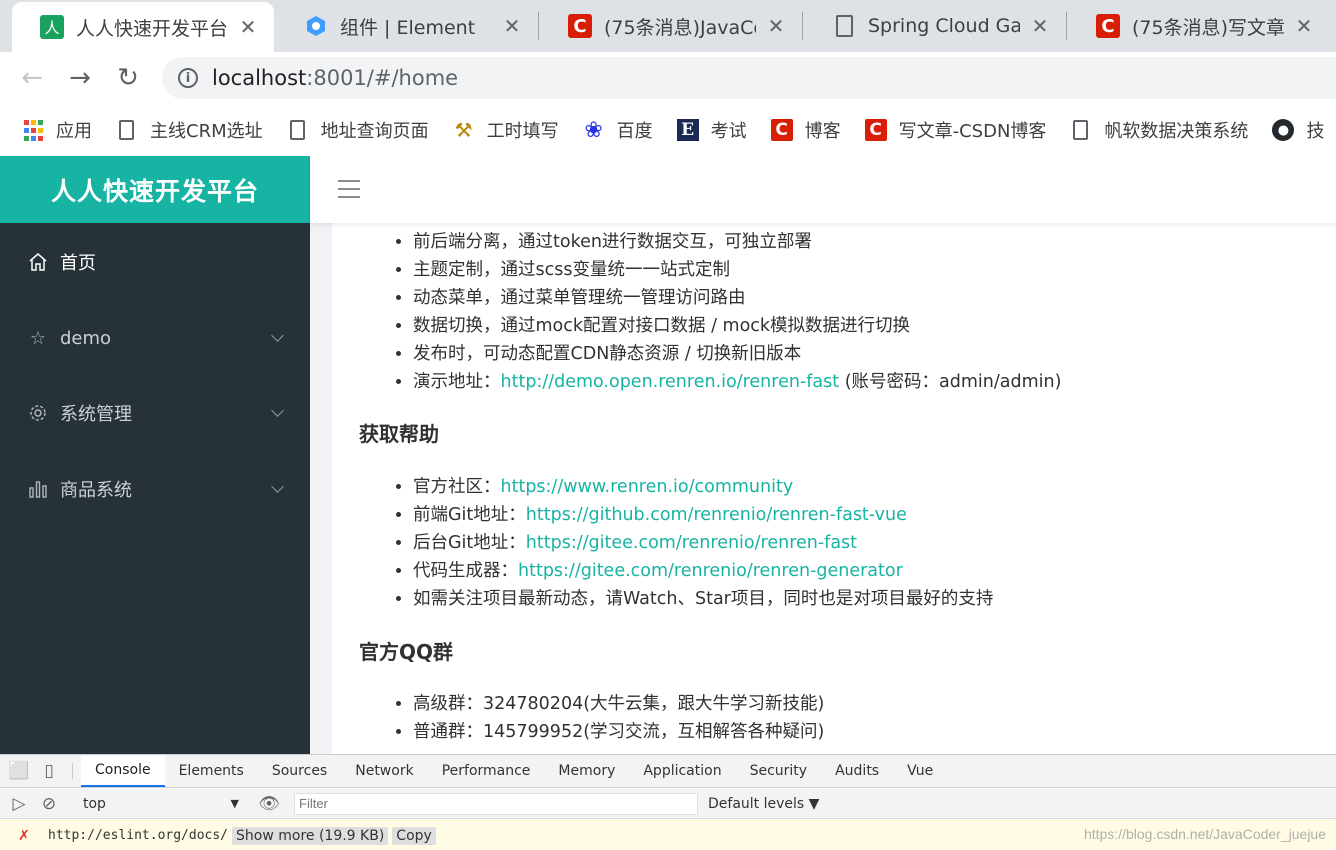 The width and height of the screenshot is (1336, 850). Describe the element at coordinates (414, 835) in the screenshot. I see `copy-button: Copy` at that location.